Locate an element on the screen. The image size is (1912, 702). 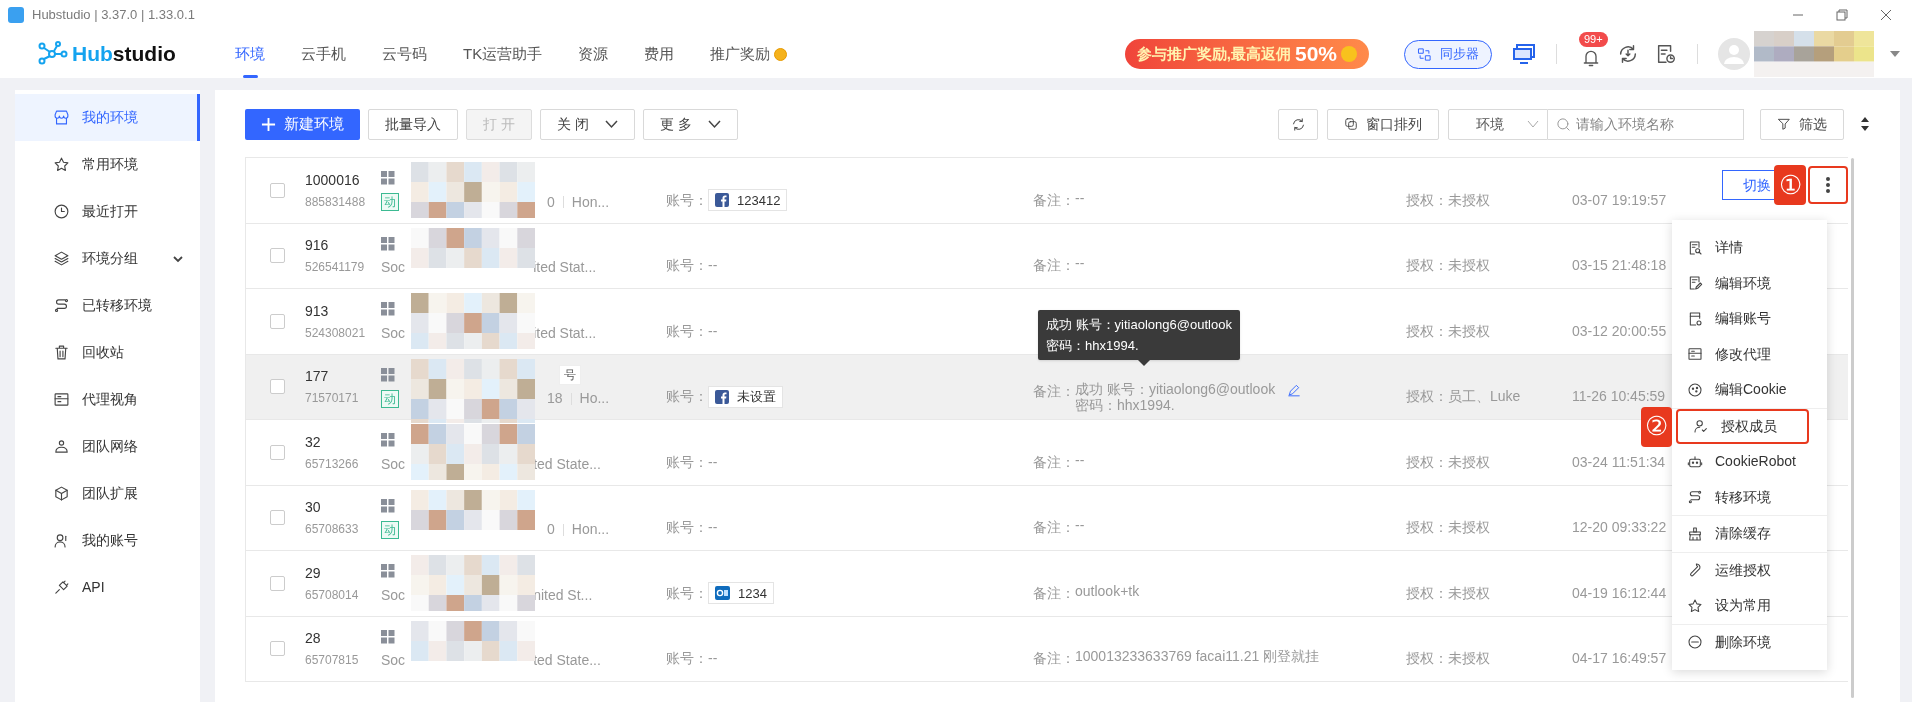
environment-select: 环境 is located at coordinates (1498, 124).